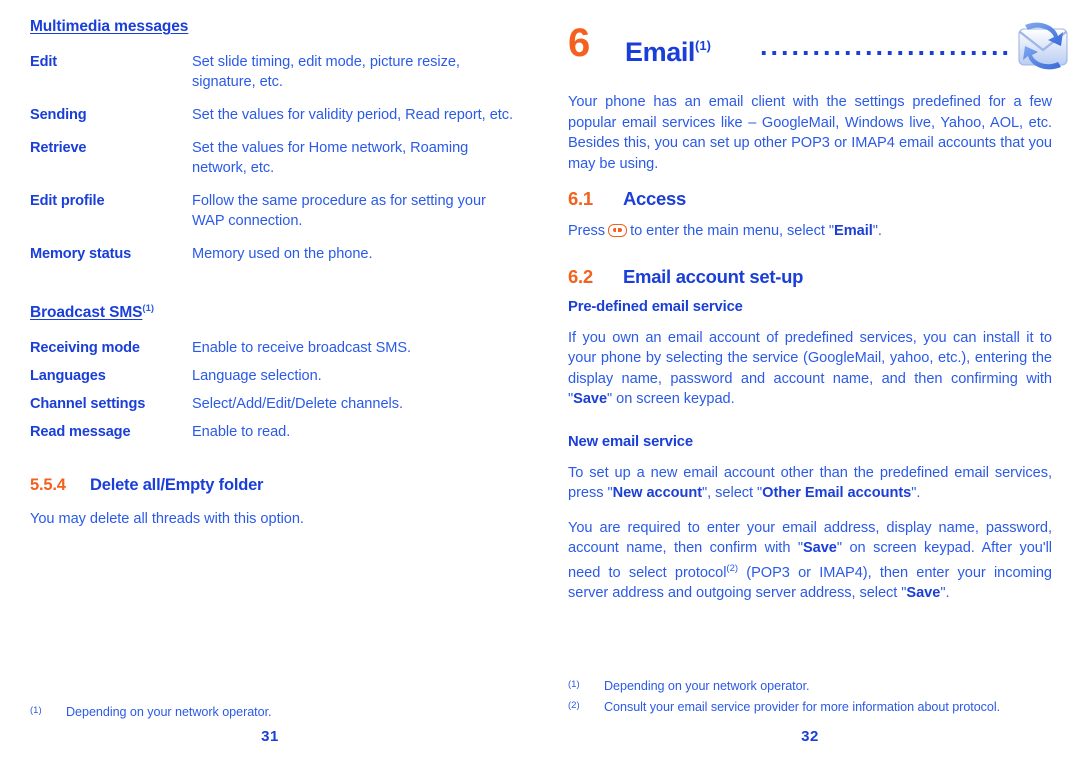 The image size is (1080, 767). I want to click on new-service-p2-text-4: "., so click(945, 593).